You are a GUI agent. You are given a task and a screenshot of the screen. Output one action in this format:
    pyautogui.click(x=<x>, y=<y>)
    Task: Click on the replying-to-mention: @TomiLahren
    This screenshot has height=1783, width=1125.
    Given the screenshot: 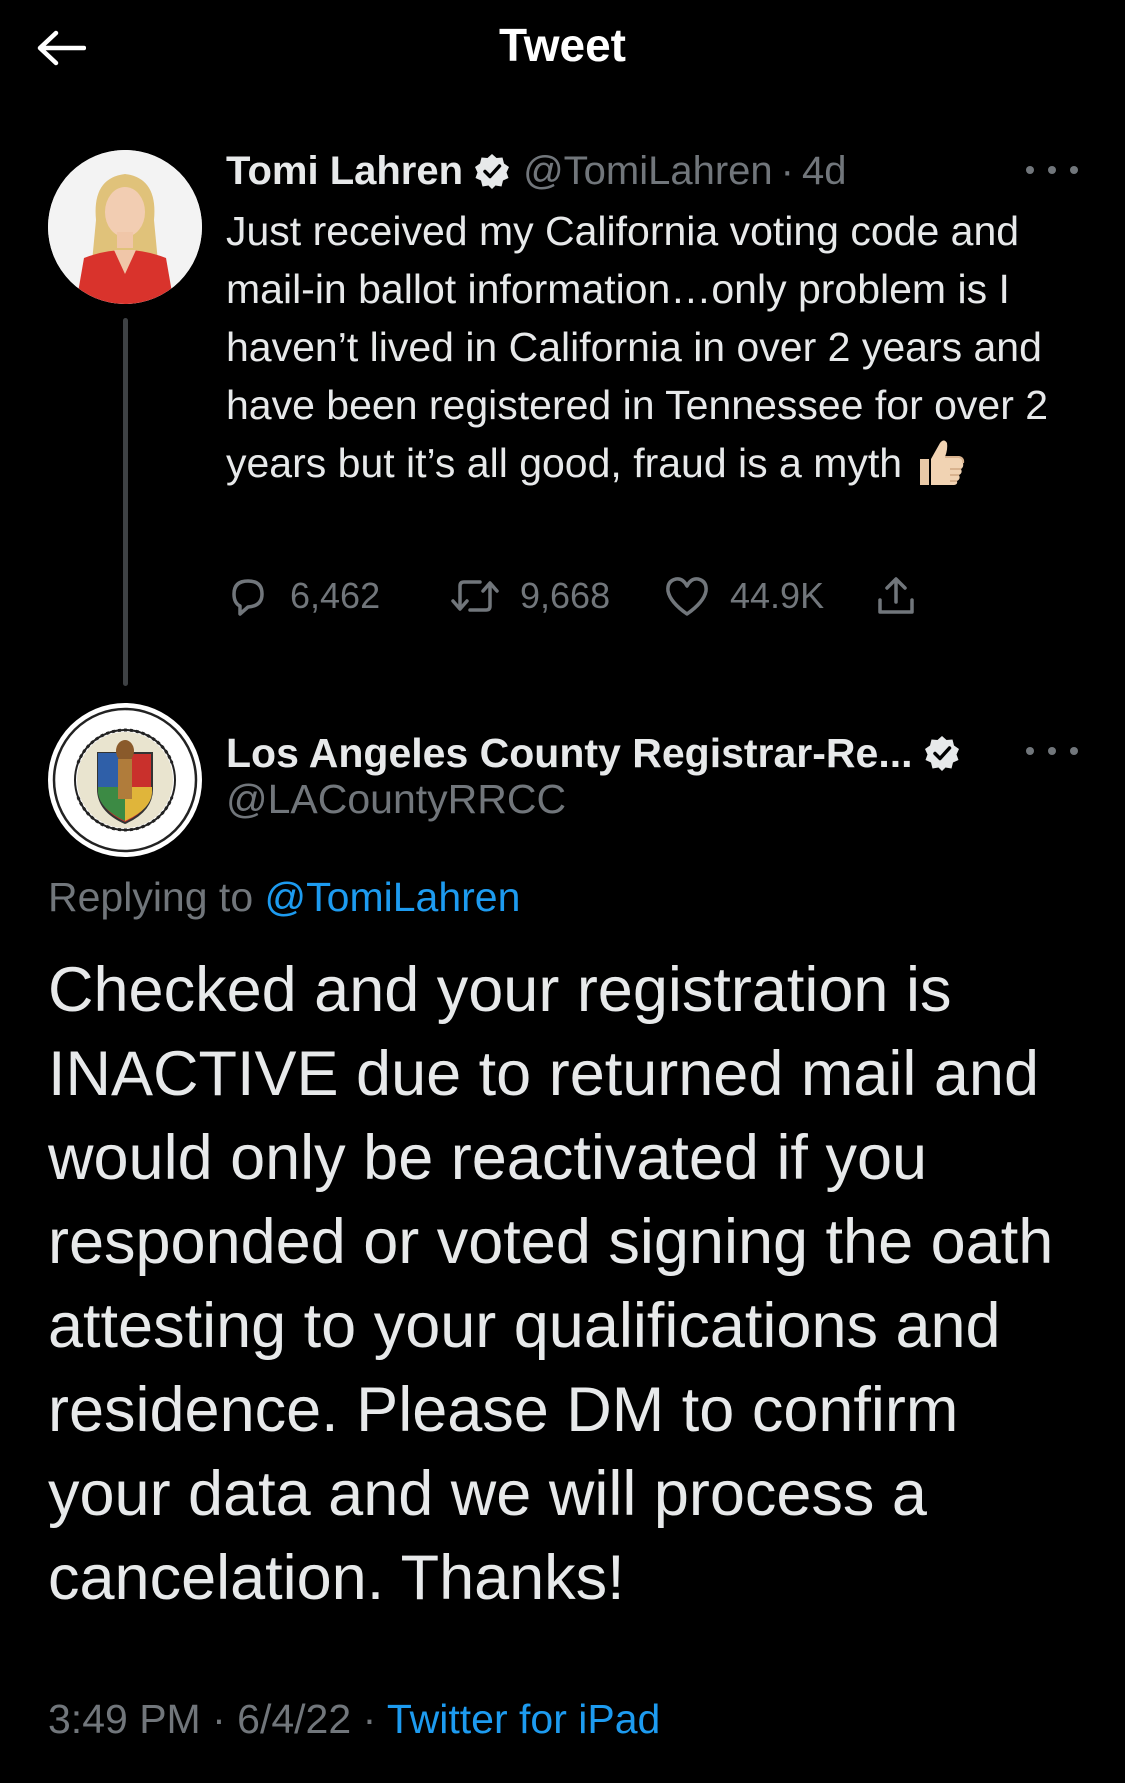 What is the action you would take?
    pyautogui.click(x=393, y=897)
    